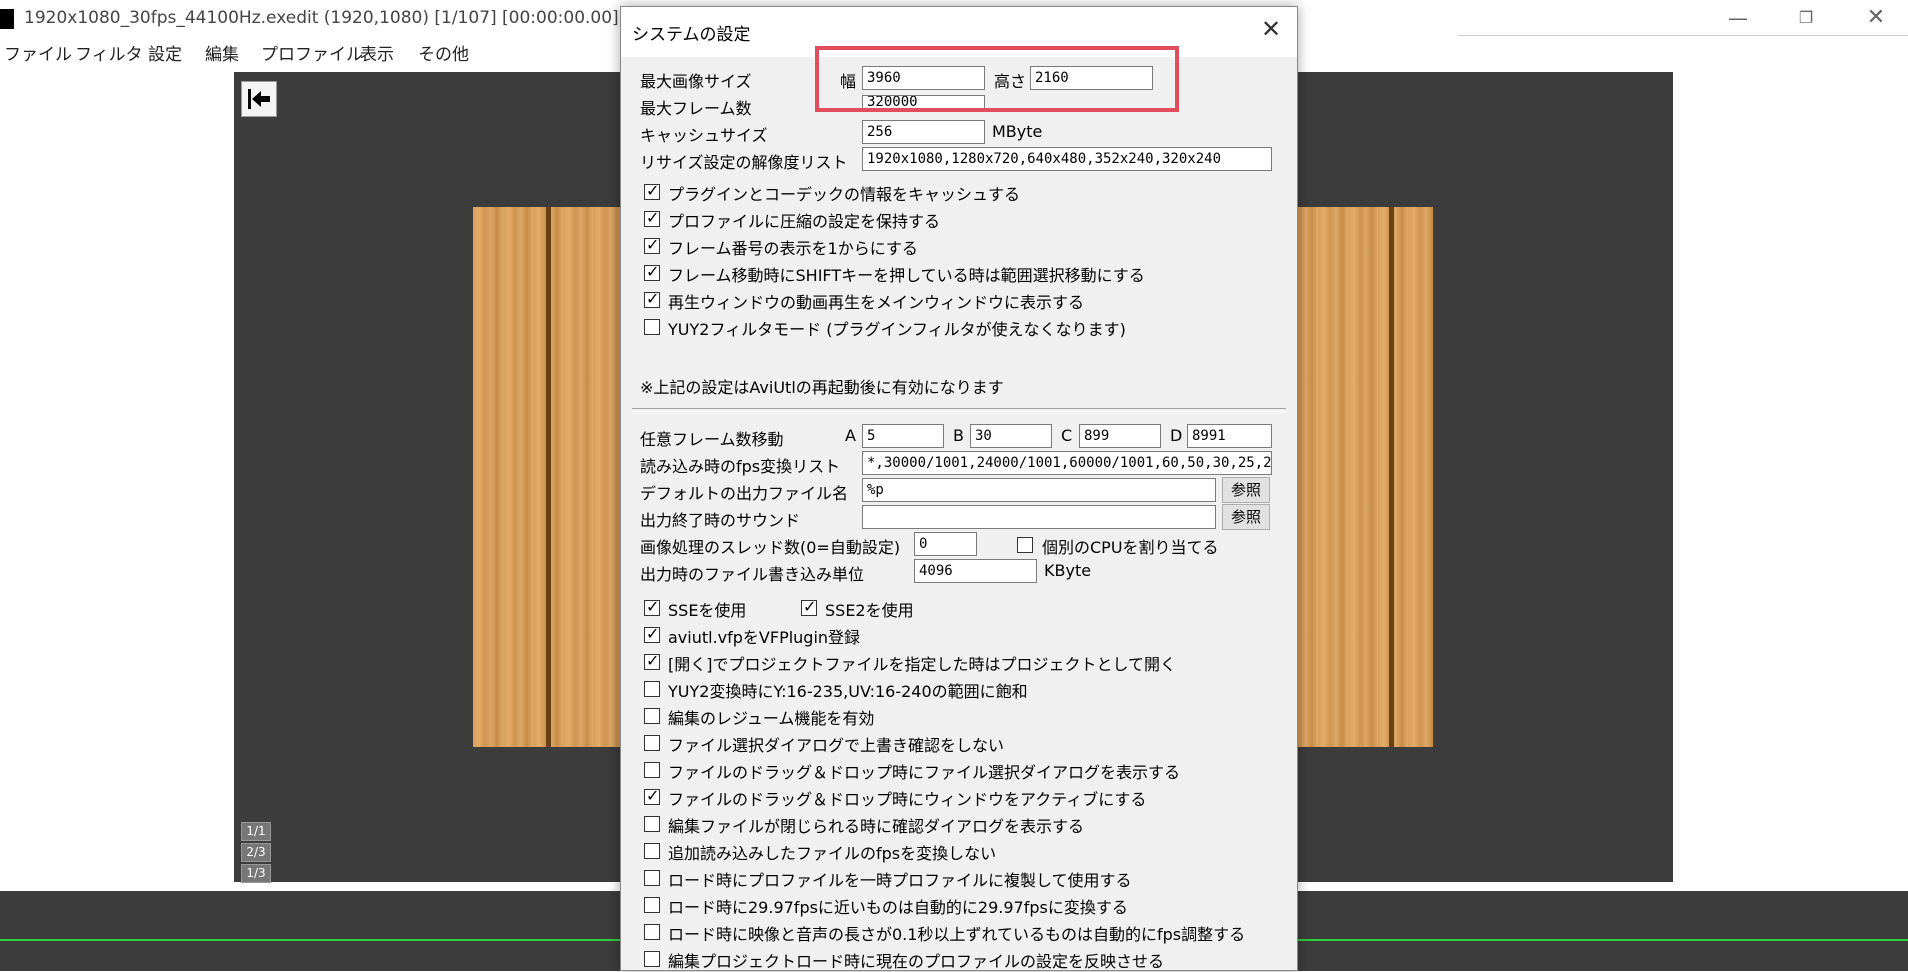  What do you see at coordinates (922, 664) in the screenshot?
I see `checkbox-label: [開く]でプロジェクトファイルを指定した時はプロジェクトとして開く` at bounding box center [922, 664].